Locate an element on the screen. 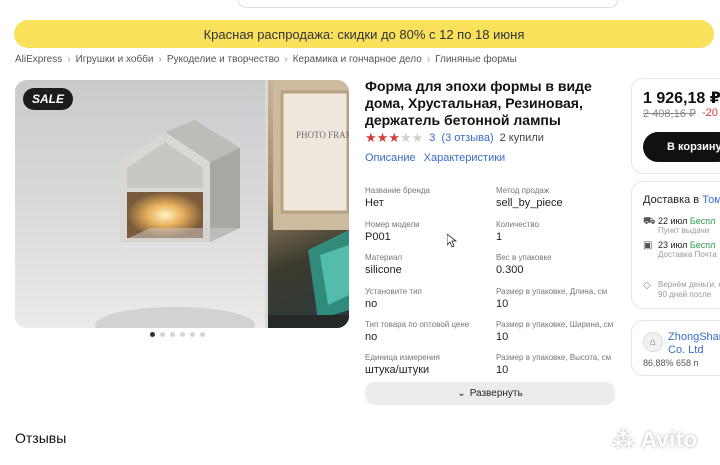  spec-item: Размер в упаковке, Ширина, см 10 is located at coordinates (558, 331).